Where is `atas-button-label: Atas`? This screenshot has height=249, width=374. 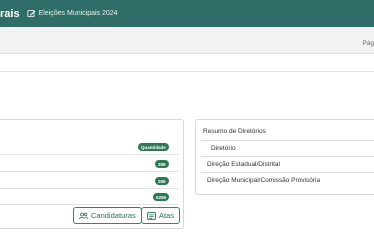
atas-button-label: Atas is located at coordinates (167, 215).